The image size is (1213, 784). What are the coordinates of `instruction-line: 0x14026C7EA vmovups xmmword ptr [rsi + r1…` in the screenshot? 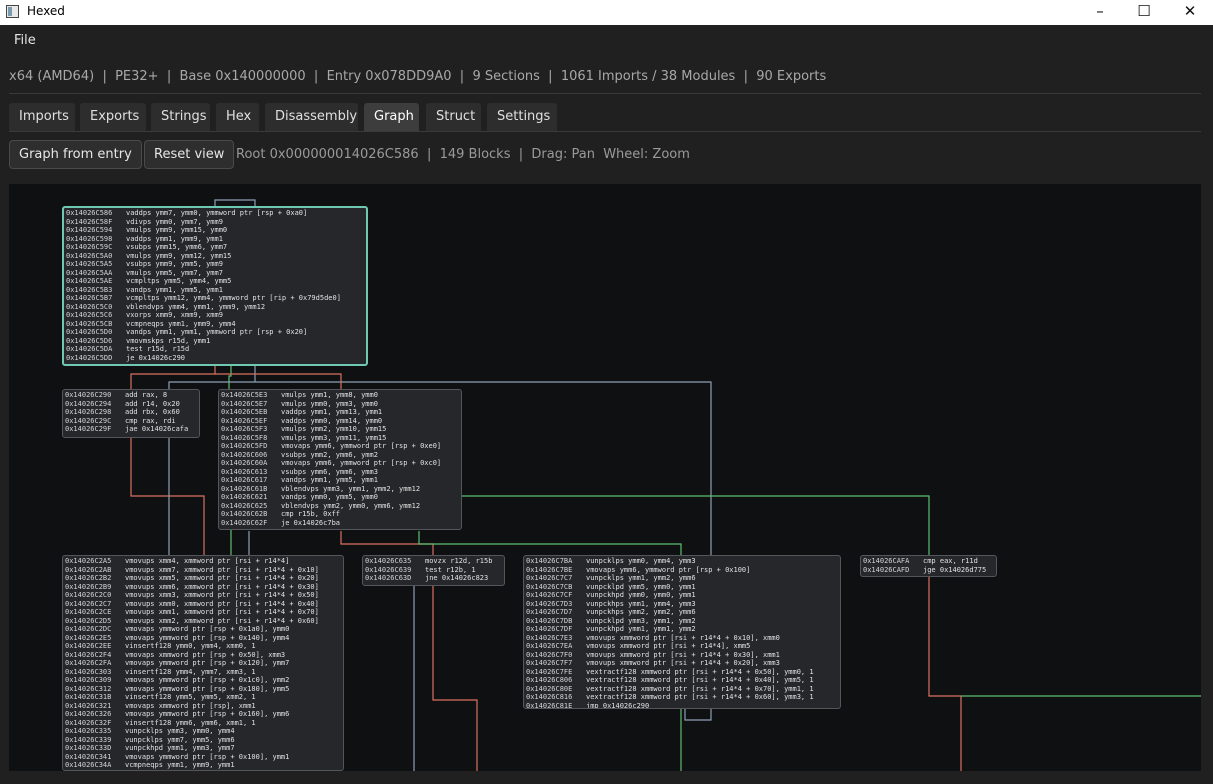 It's located at (682, 646).